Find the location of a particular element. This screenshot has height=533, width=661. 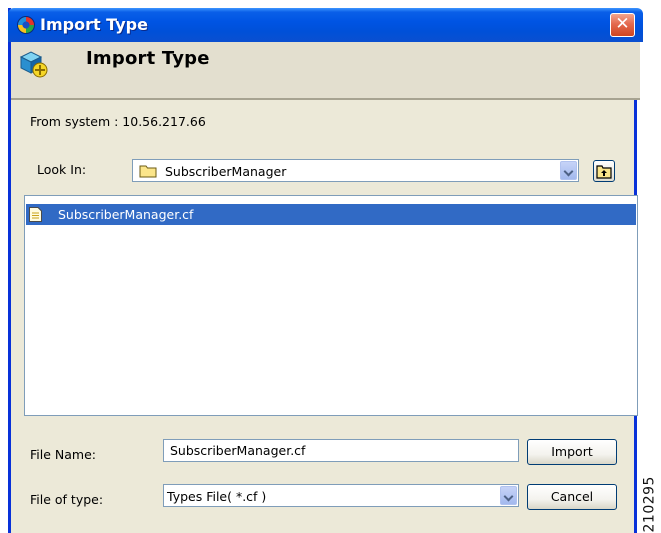

file-name-label: File Name: is located at coordinates (63, 454).